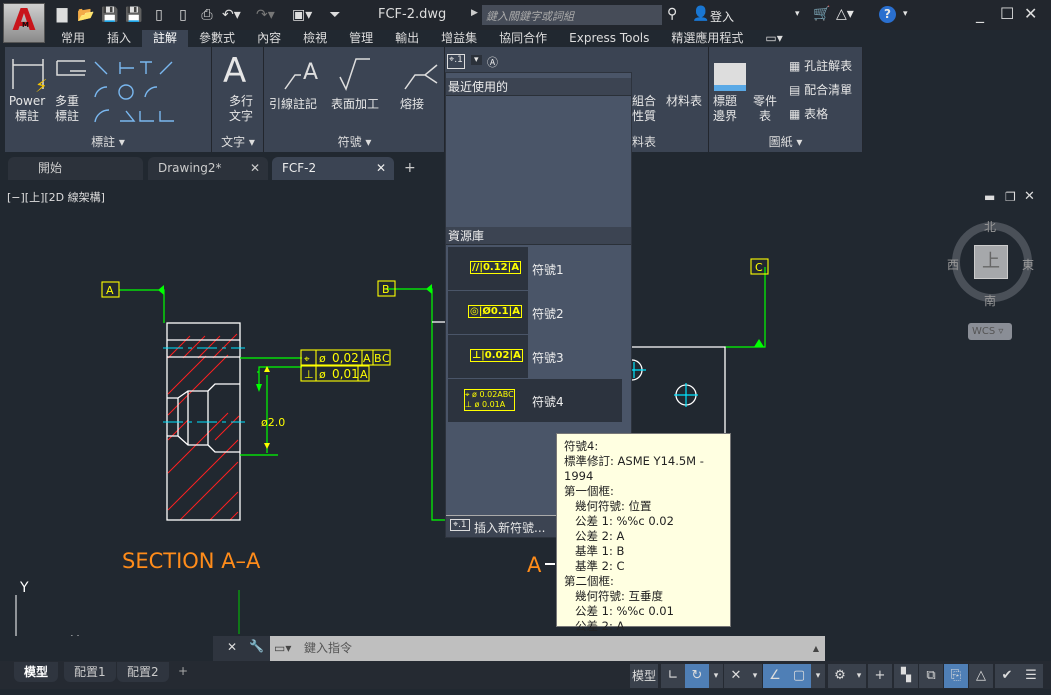 The image size is (1051, 695). Describe the element at coordinates (816, 648) in the screenshot. I see `command-history-icon: ▲` at that location.